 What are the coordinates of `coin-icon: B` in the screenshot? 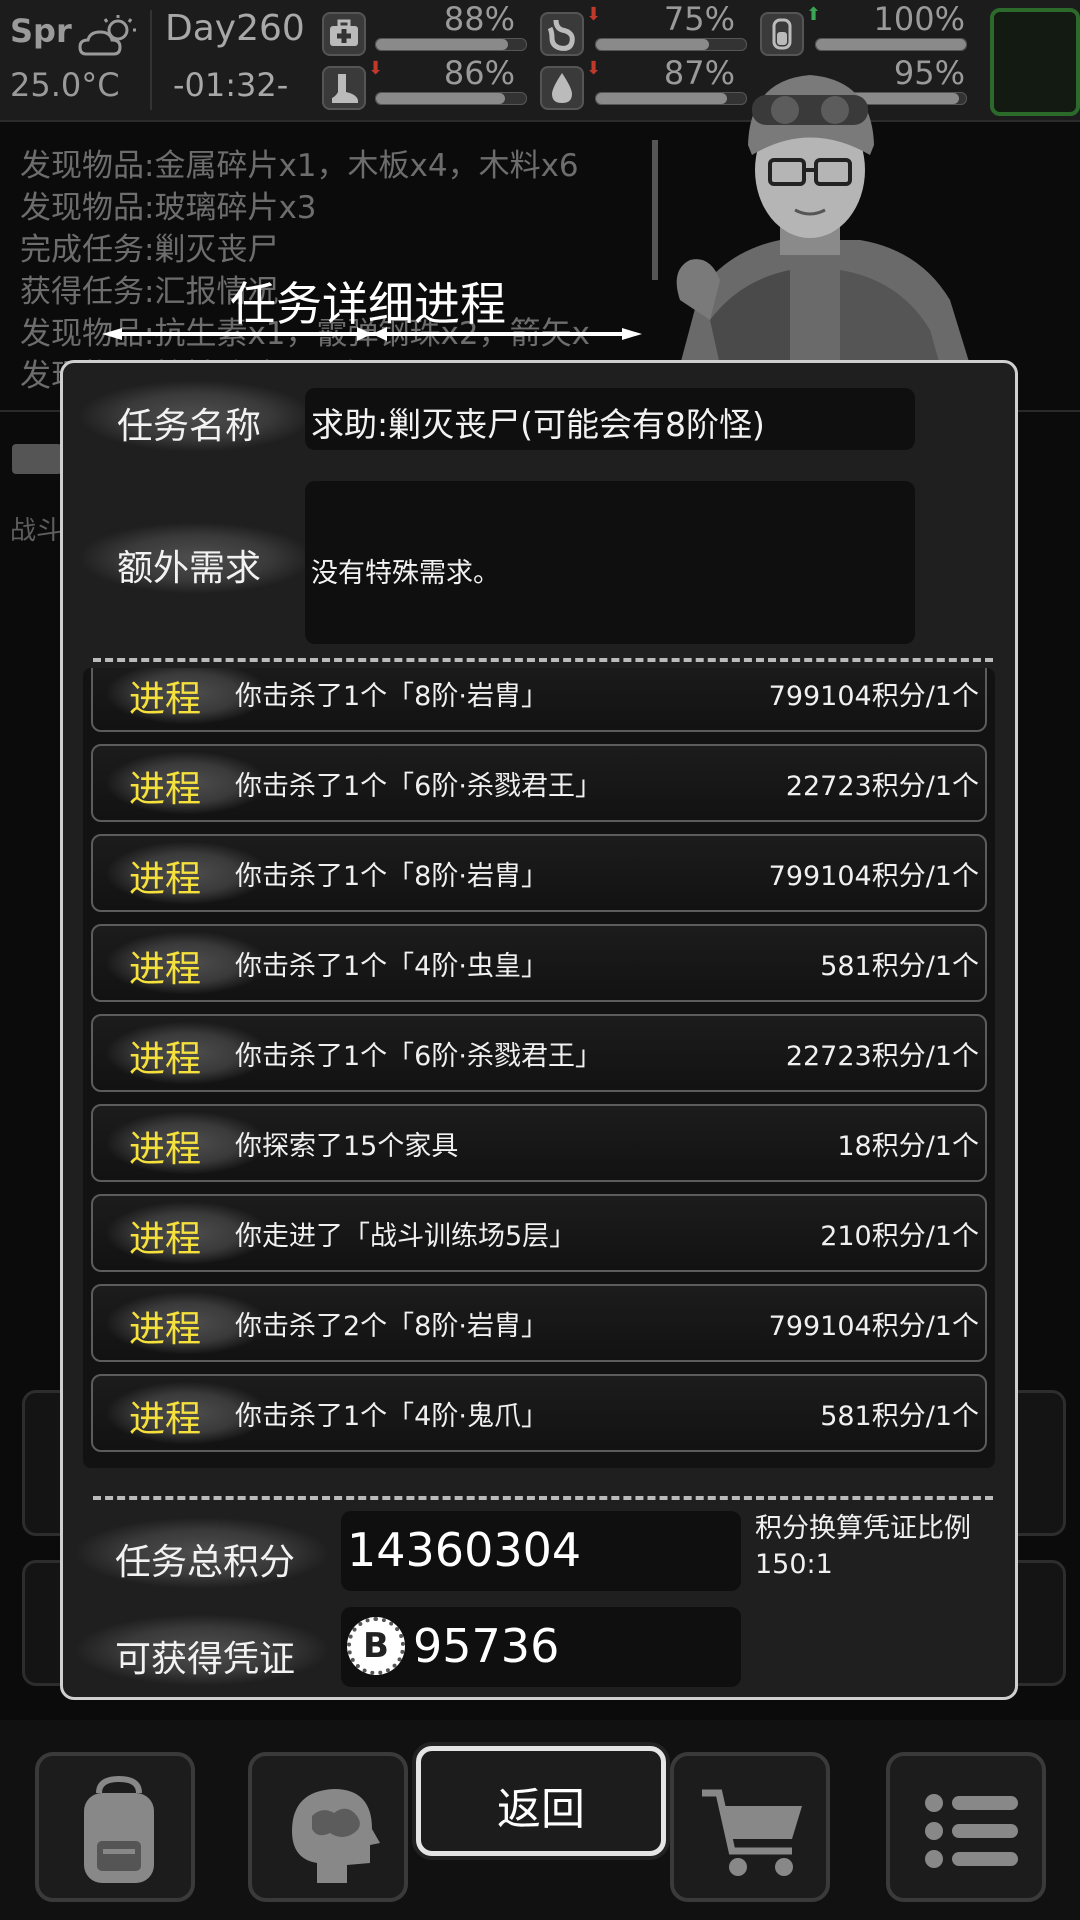 It's located at (376, 1646).